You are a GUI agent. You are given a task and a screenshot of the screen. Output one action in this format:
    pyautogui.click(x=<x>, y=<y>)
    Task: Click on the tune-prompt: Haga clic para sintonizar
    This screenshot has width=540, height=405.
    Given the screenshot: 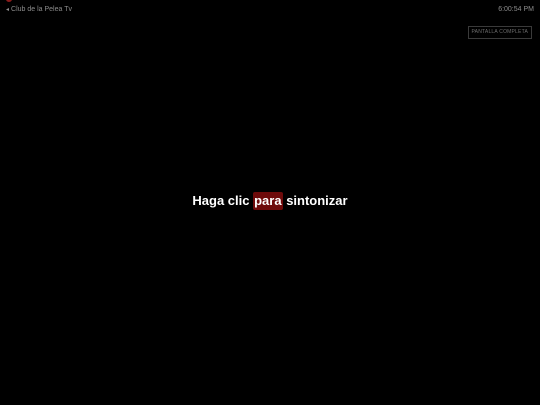 What is the action you would take?
    pyautogui.click(x=270, y=201)
    